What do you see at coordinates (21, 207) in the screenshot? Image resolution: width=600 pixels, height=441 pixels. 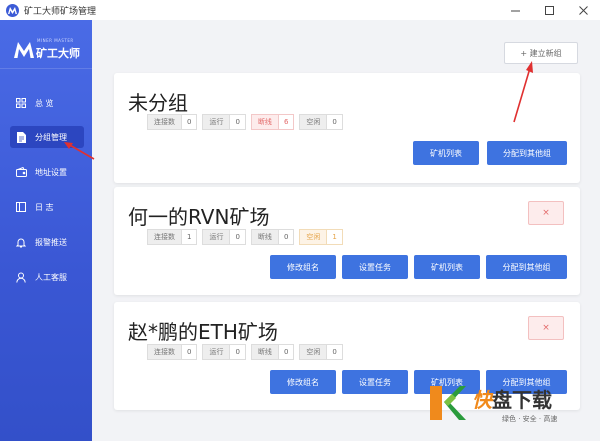 I see `log-icon` at bounding box center [21, 207].